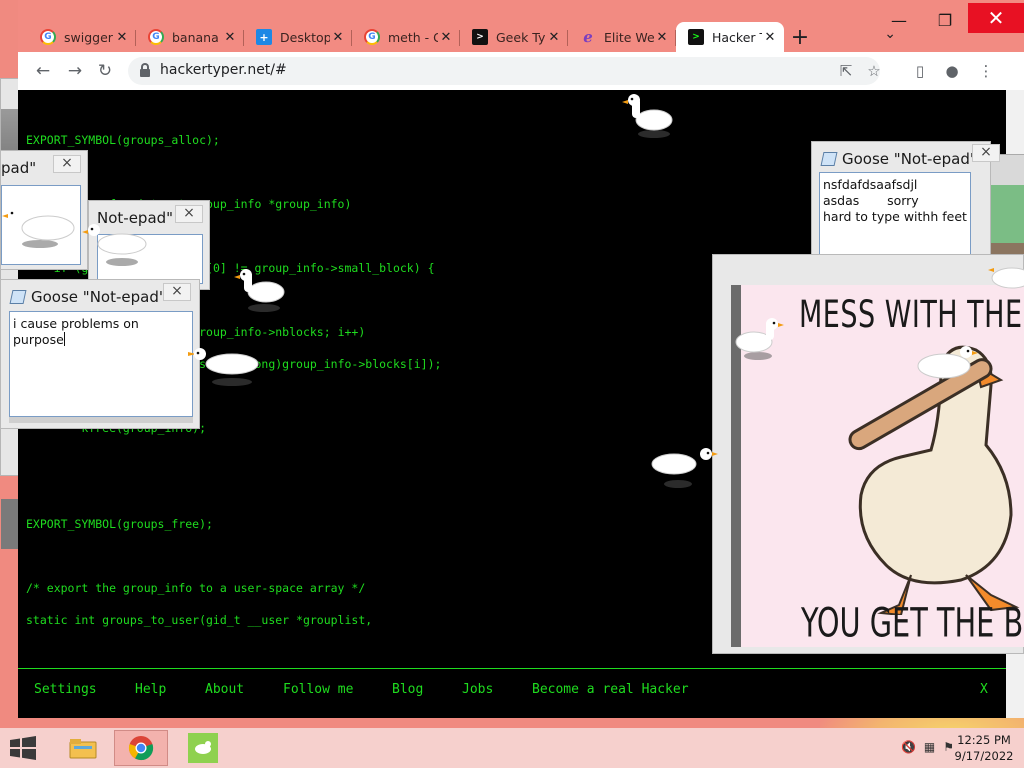 This screenshot has height=768, width=1024. Describe the element at coordinates (477, 689) in the screenshot. I see `footer-link-jobs: Jobs` at that location.